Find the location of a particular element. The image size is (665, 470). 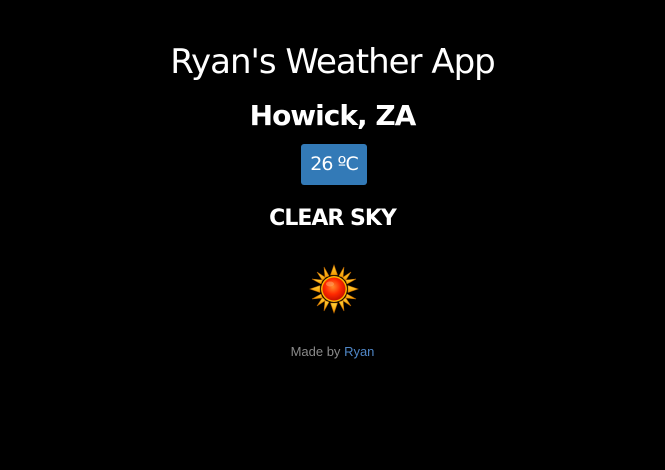

footer-credit: Made by Ryan is located at coordinates (332, 352).